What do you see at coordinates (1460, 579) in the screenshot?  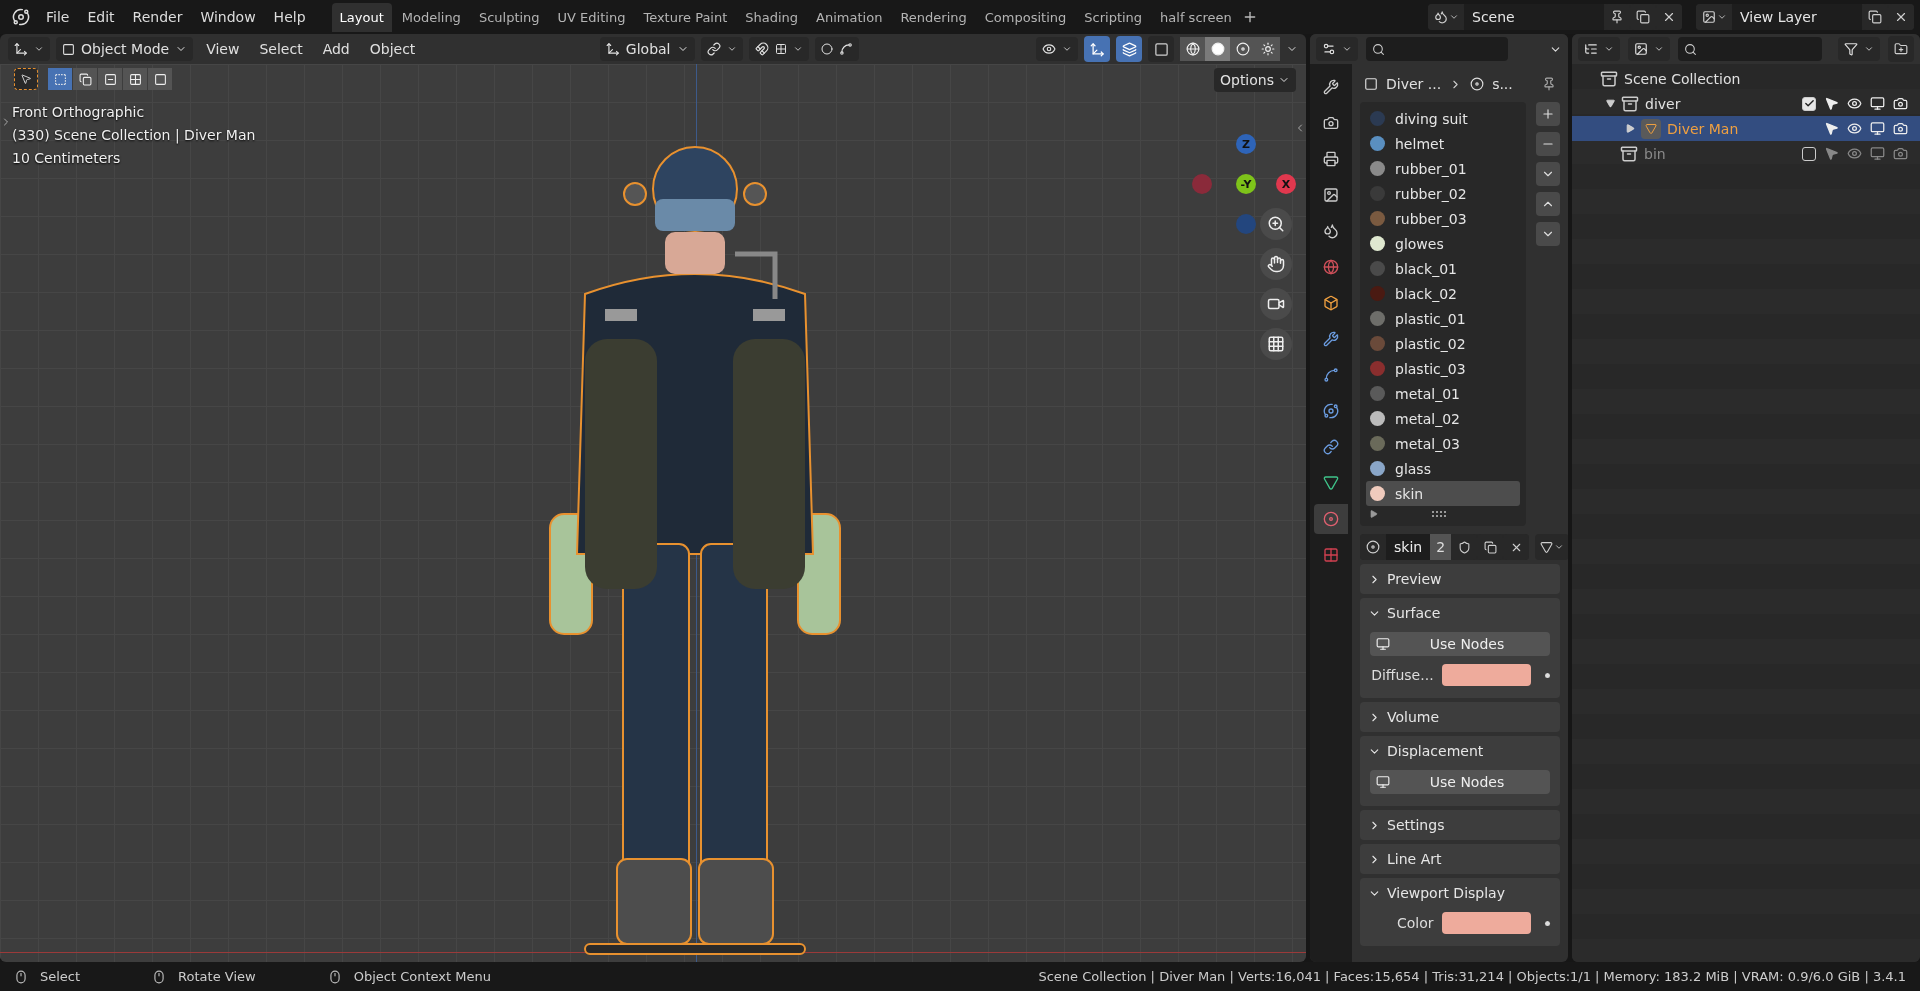 I see `panel-header: Preview` at bounding box center [1460, 579].